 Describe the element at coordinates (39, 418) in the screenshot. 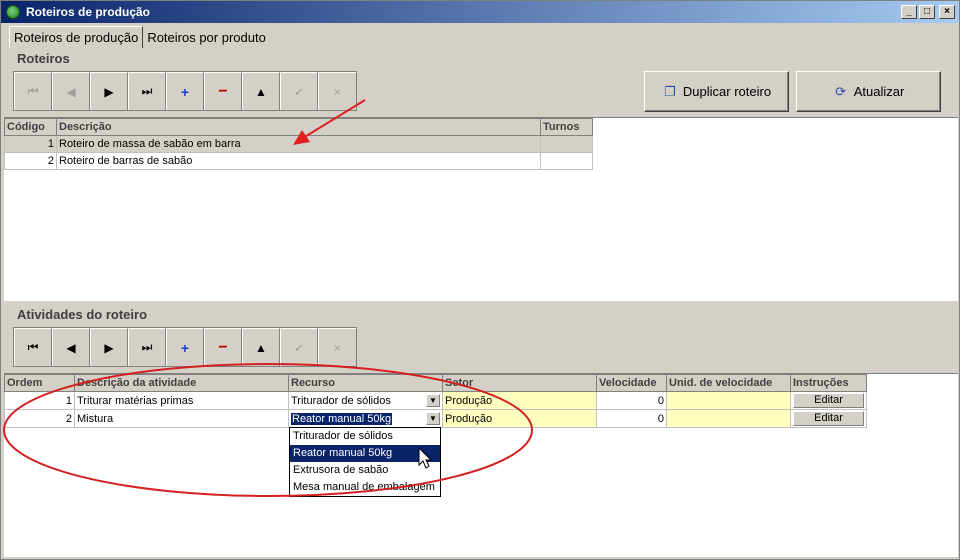

I see `atividade-ordem: 2` at that location.